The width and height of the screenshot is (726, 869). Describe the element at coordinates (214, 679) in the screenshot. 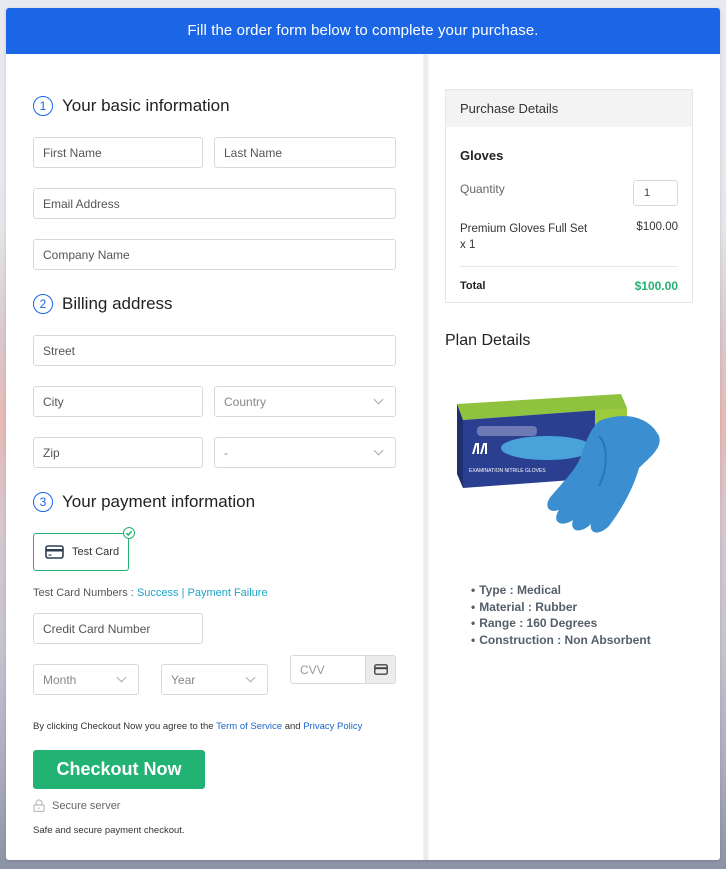

I see `year-select: Year` at that location.